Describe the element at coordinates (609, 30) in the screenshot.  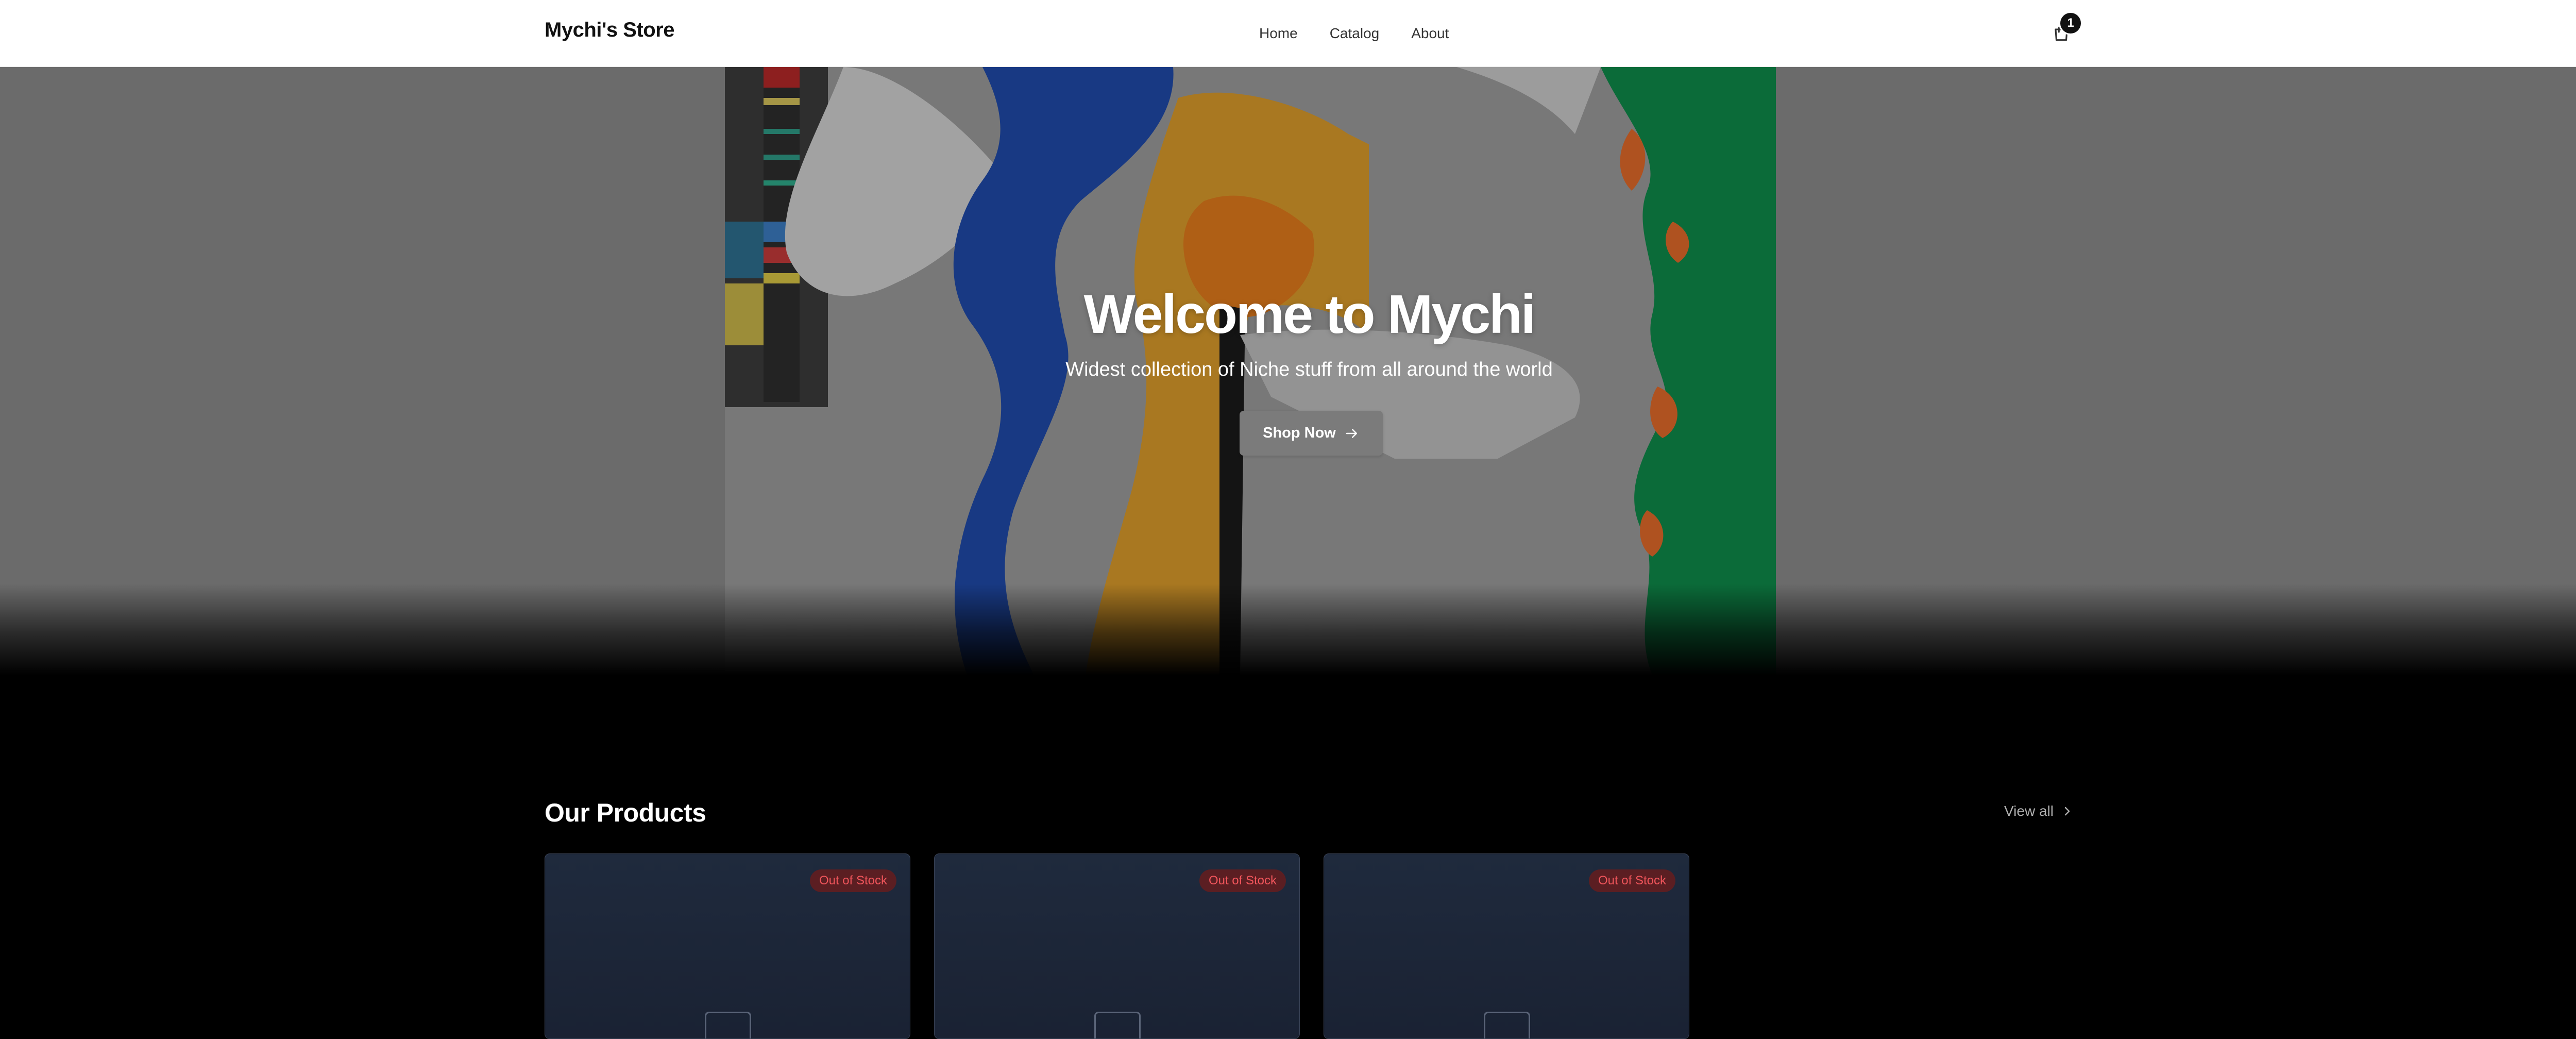
I see `store-logo: Mychi's Store` at that location.